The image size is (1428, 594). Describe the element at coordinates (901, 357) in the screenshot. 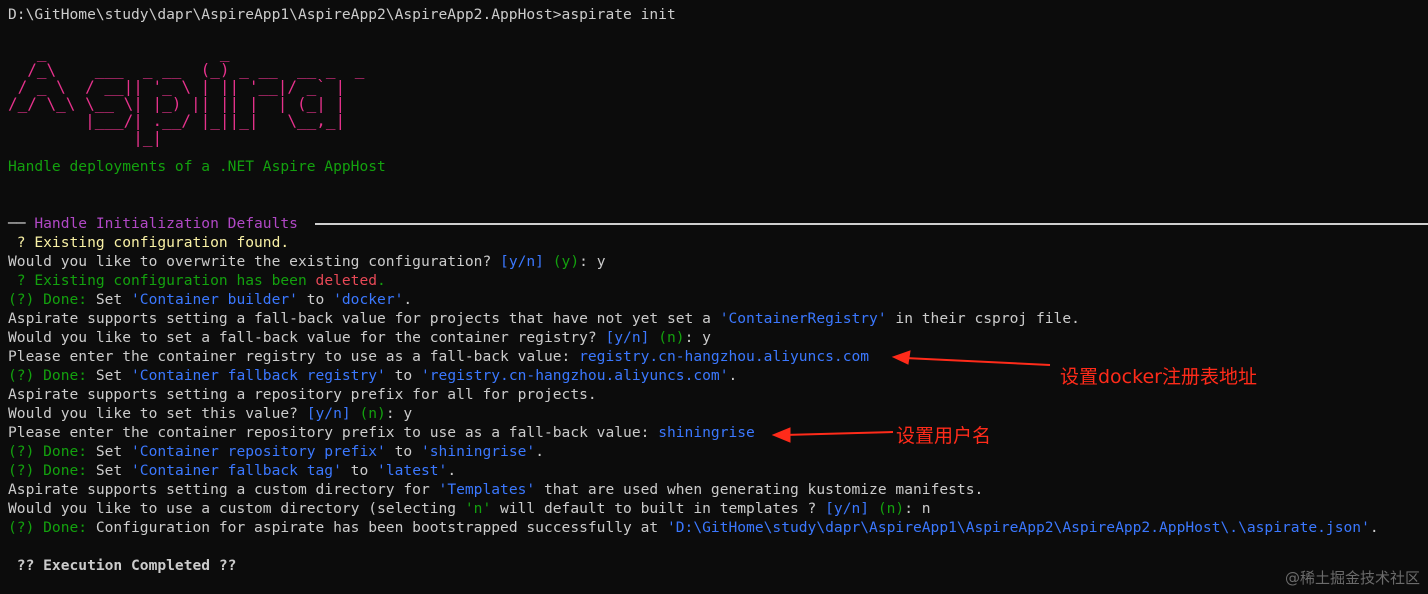

I see `registry-arrow-head` at that location.